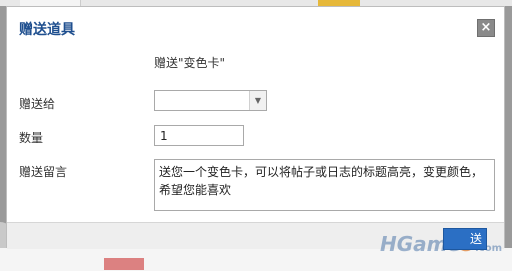 The image size is (512, 271). I want to click on quantity-label: 数量, so click(31, 138).